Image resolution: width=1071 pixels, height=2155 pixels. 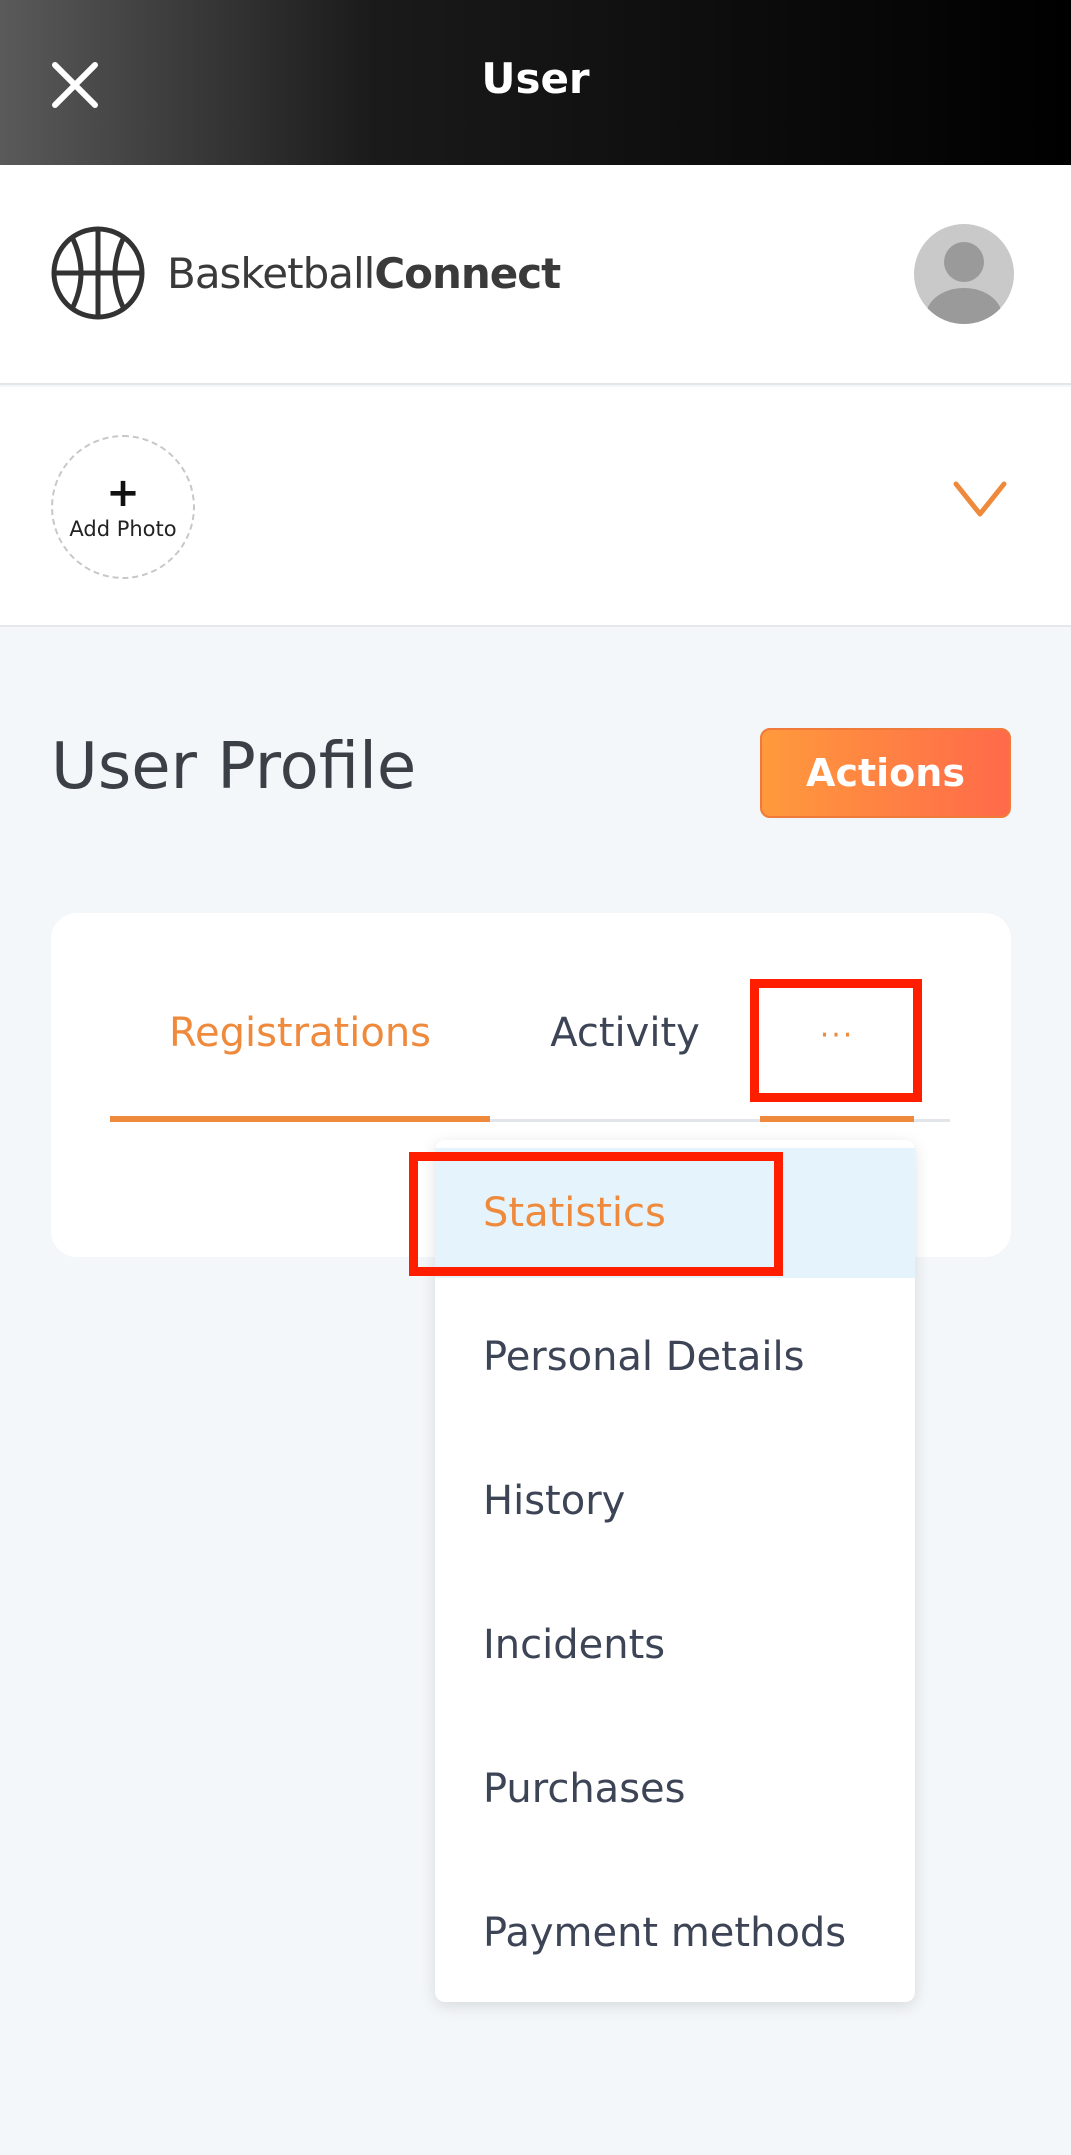 What do you see at coordinates (964, 283) in the screenshot?
I see `avatar-icon` at bounding box center [964, 283].